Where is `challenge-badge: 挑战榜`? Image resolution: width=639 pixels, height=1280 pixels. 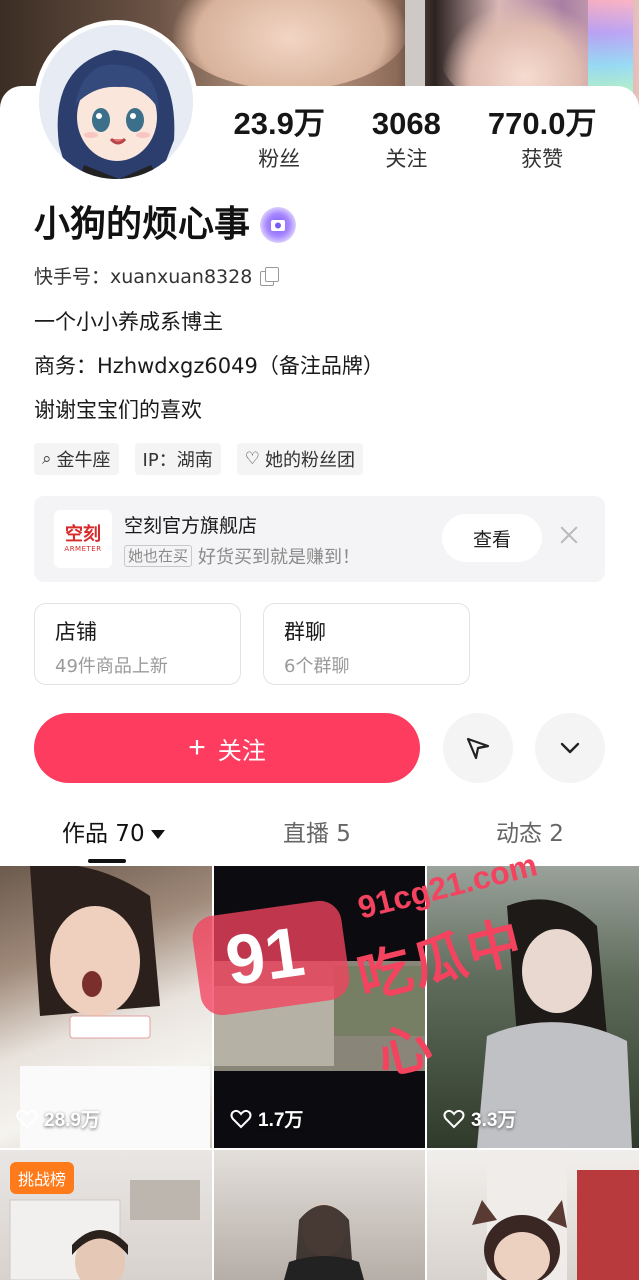 challenge-badge: 挑战榜 is located at coordinates (42, 1178).